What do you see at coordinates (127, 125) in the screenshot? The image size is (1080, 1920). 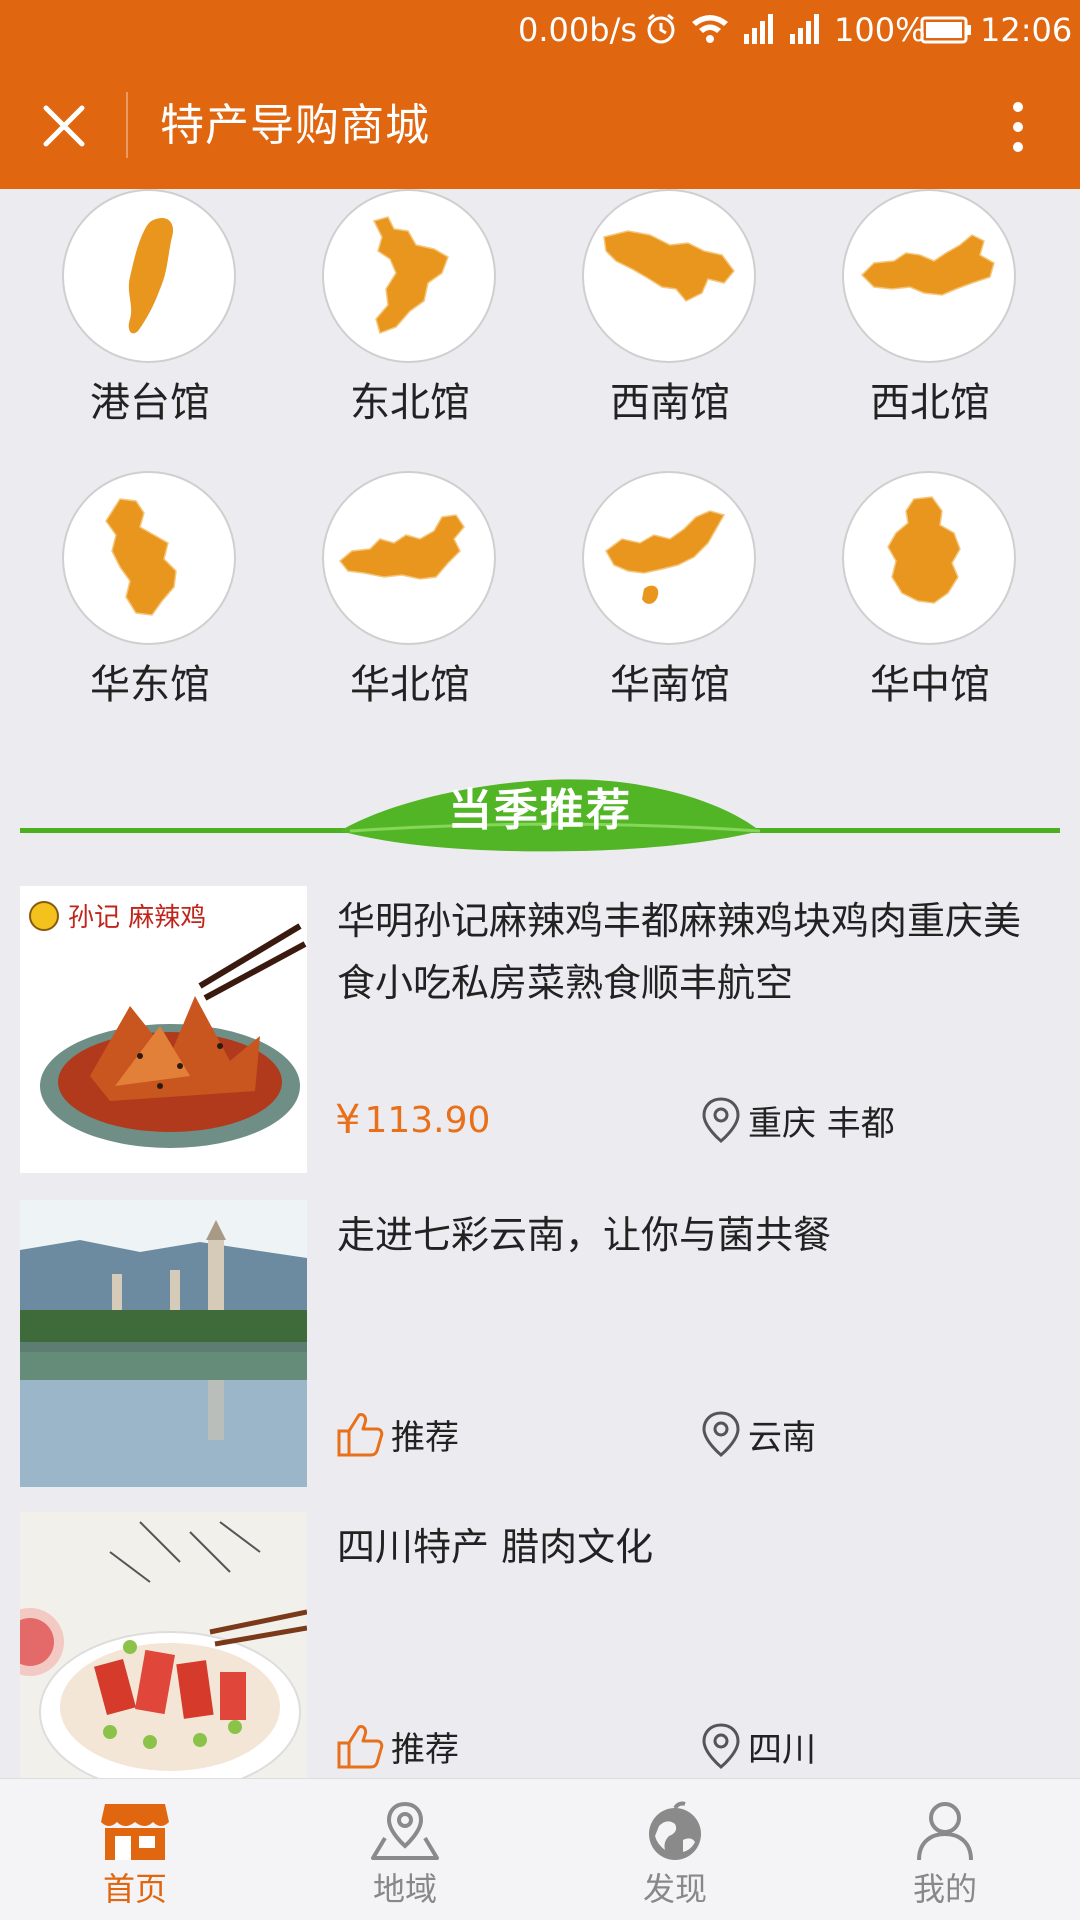 I see `title-divider` at bounding box center [127, 125].